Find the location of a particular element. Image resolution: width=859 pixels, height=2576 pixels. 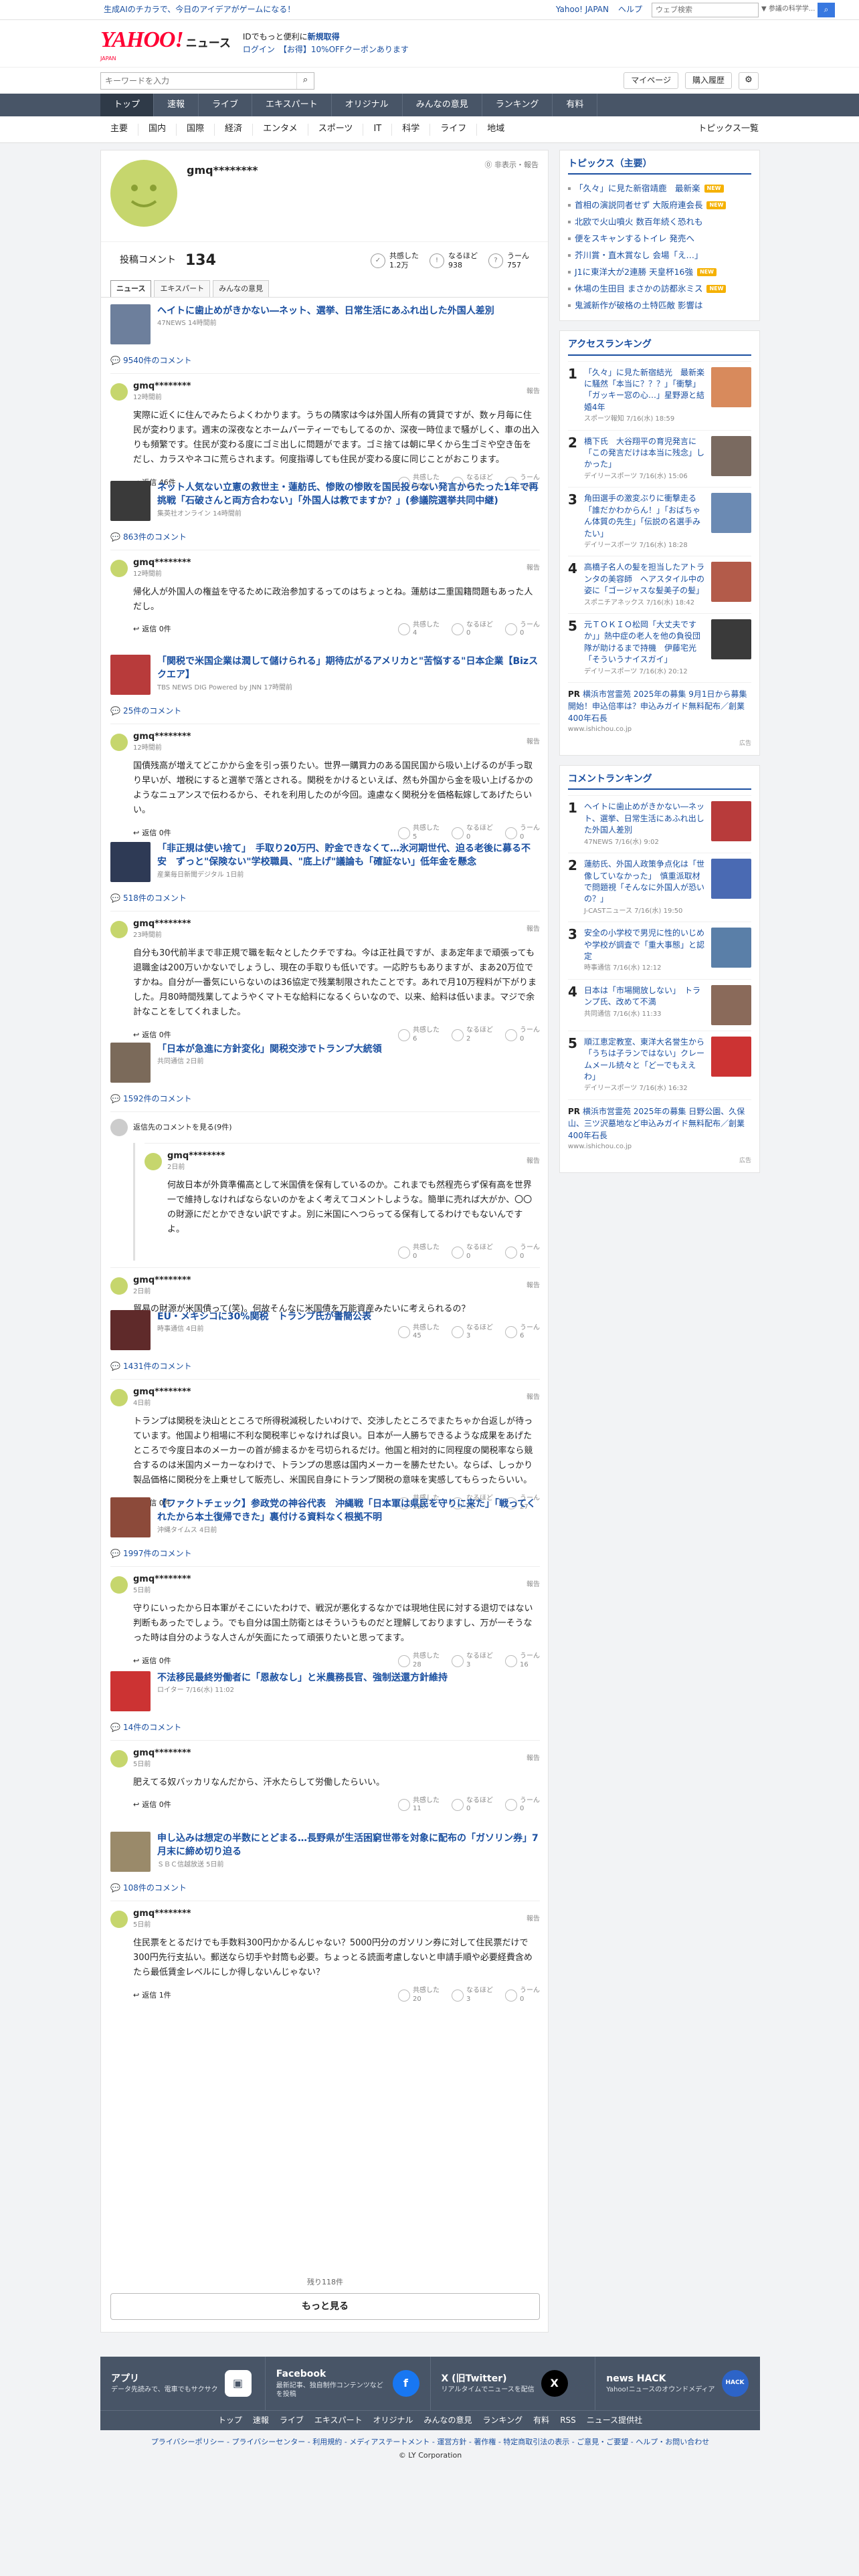

article-comment-count: 💬 518件のコメント is located at coordinates (325, 898).